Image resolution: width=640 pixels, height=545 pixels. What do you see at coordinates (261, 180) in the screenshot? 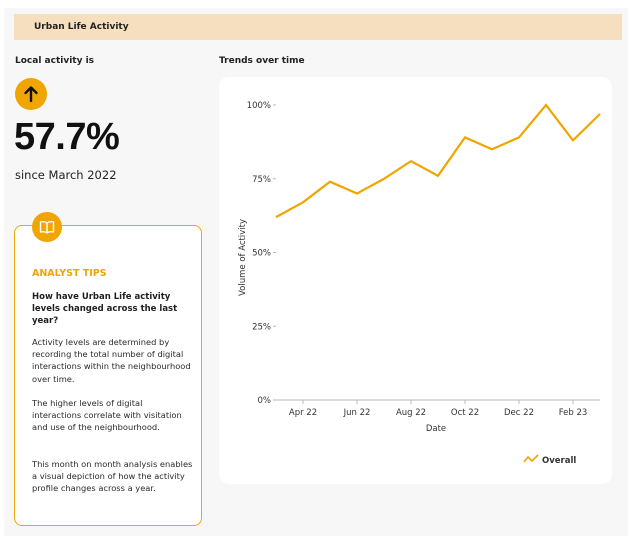
I see `y-tick-label: 75%` at bounding box center [261, 180].